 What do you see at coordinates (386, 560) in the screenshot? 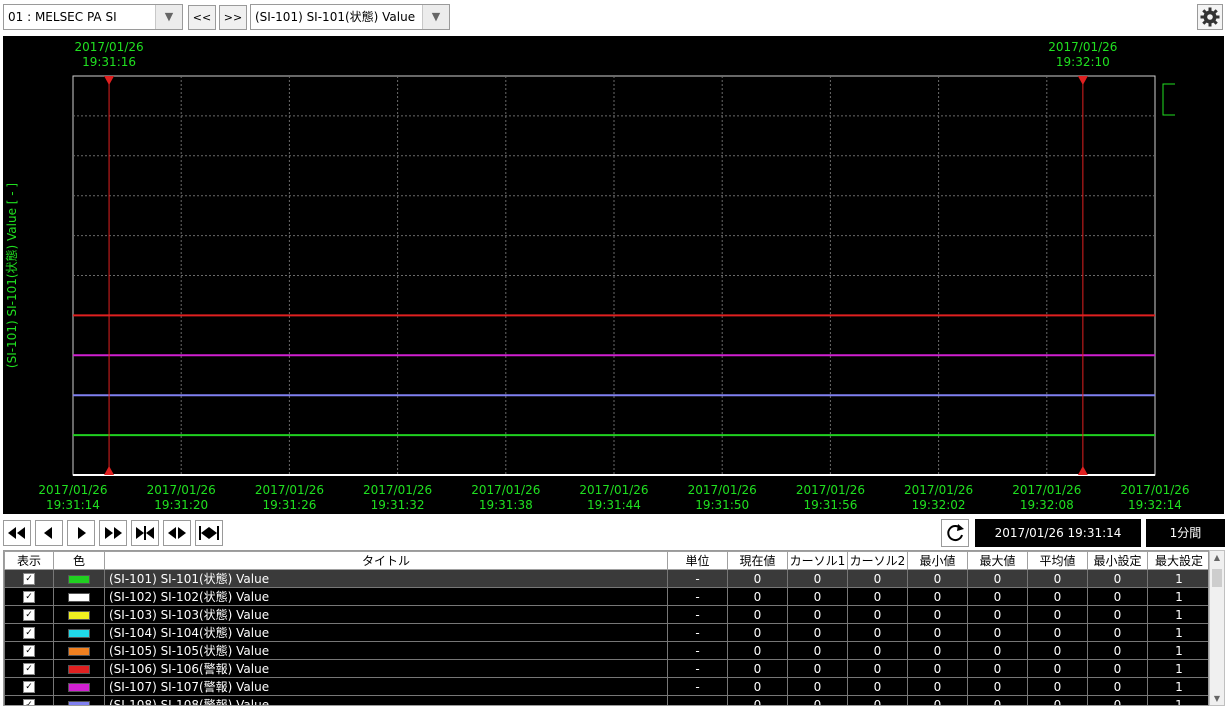
I see `column-header: タイトル` at bounding box center [386, 560].